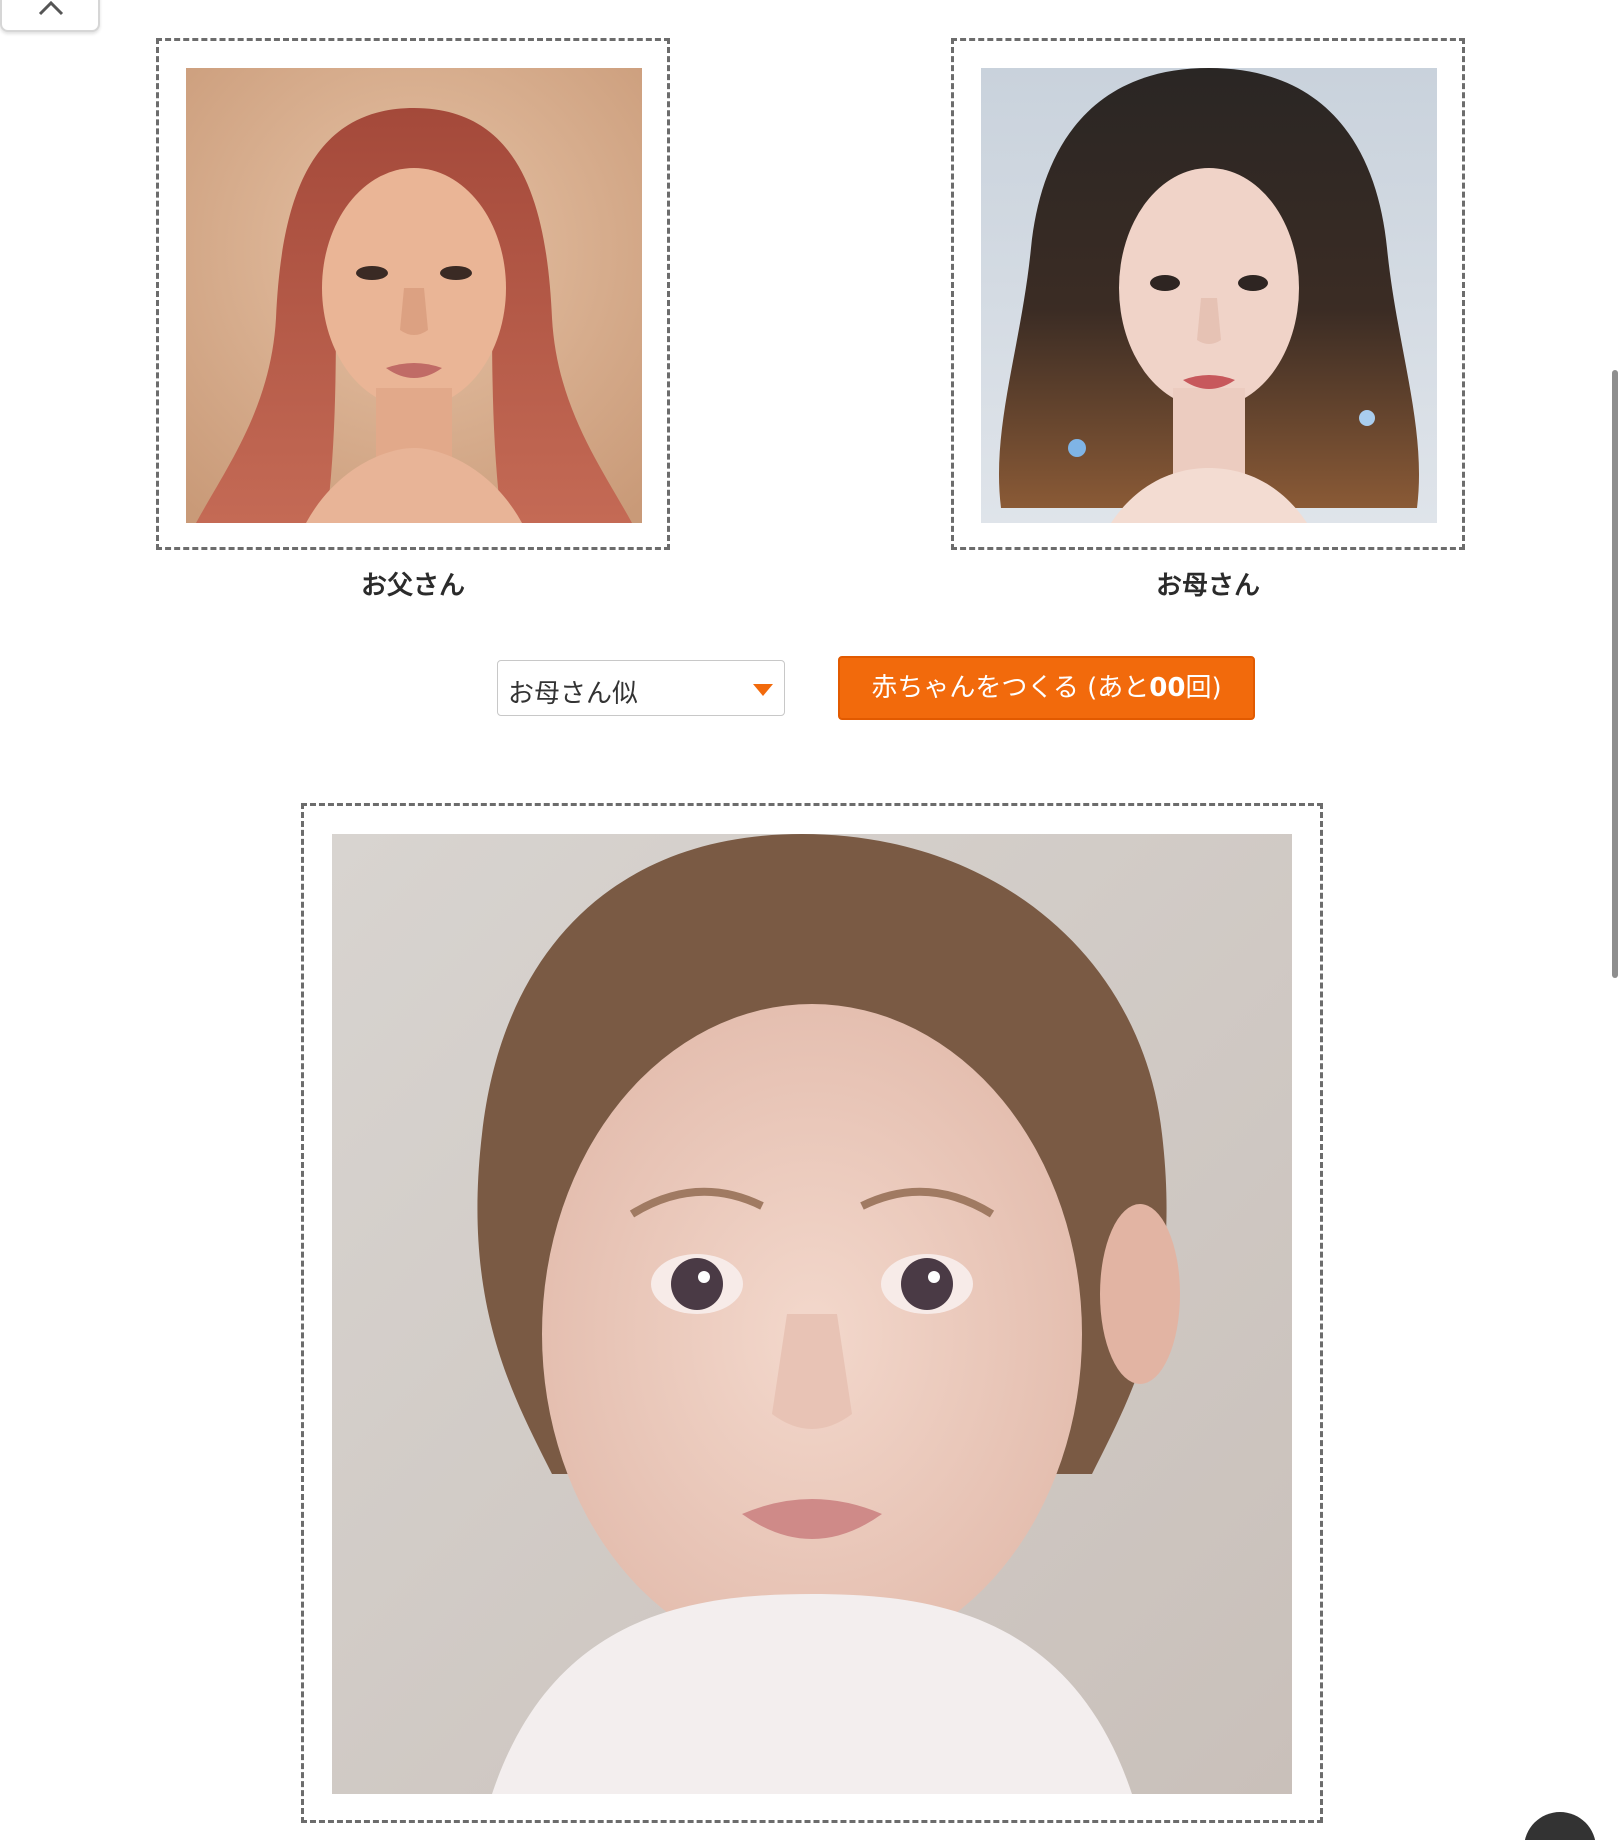  I want to click on resemblance-select: お母さん似, so click(641, 688).